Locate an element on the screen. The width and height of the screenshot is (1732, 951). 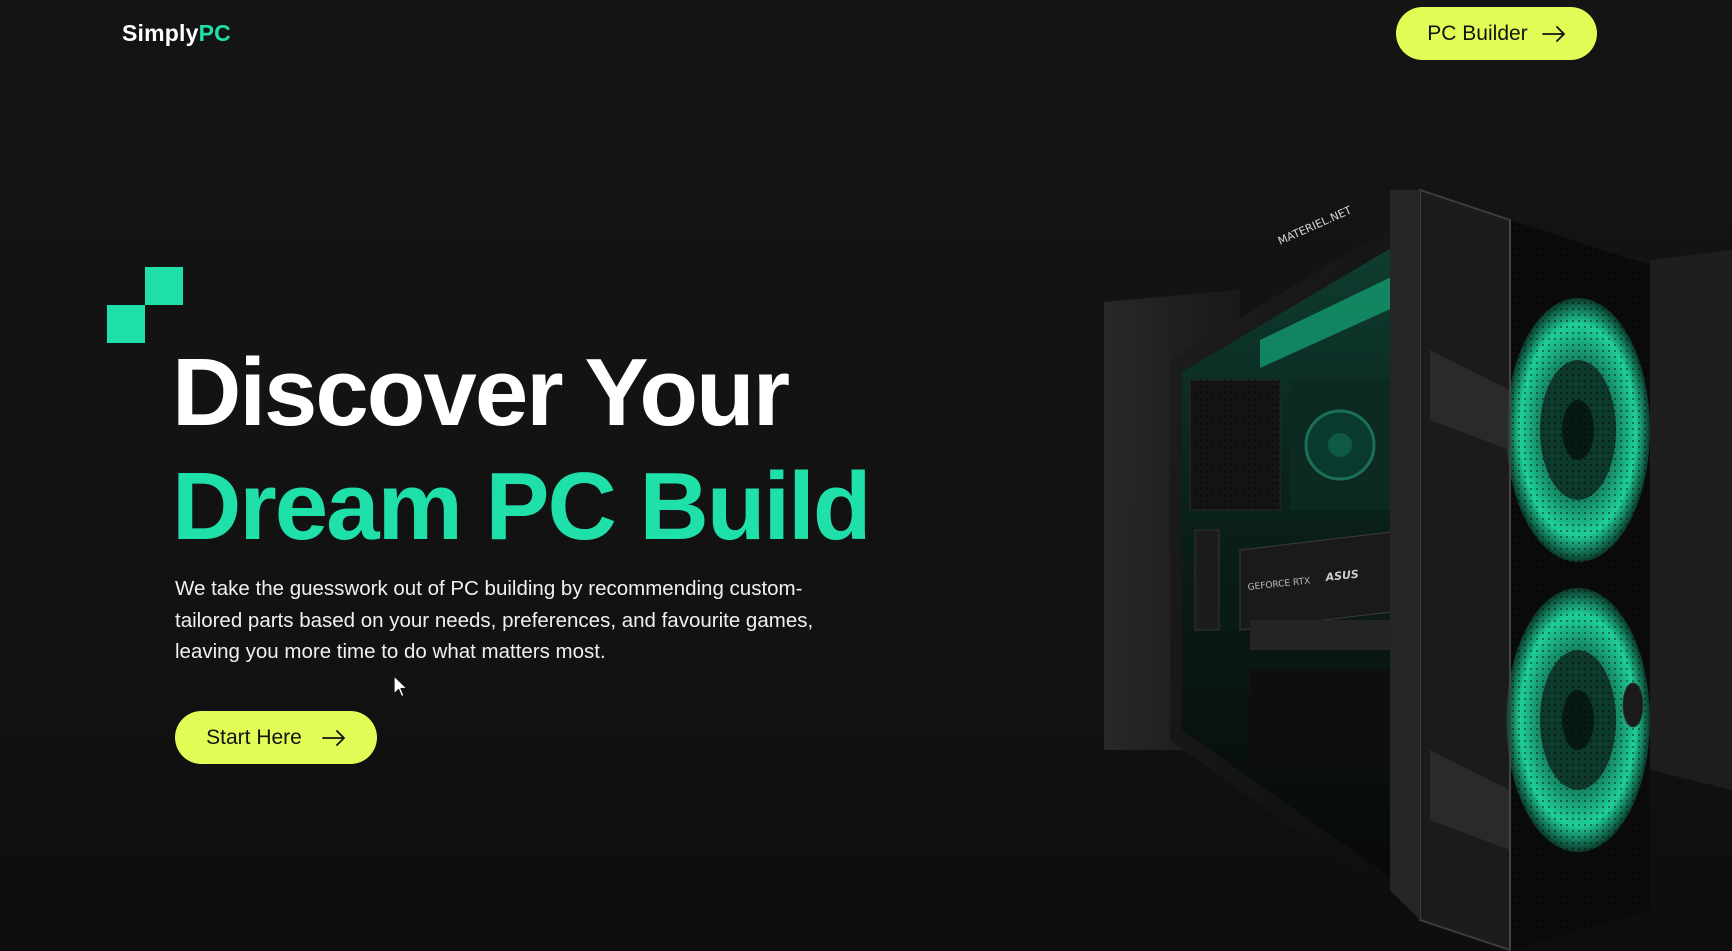
start-here-button-label: Start Here is located at coordinates (254, 737).